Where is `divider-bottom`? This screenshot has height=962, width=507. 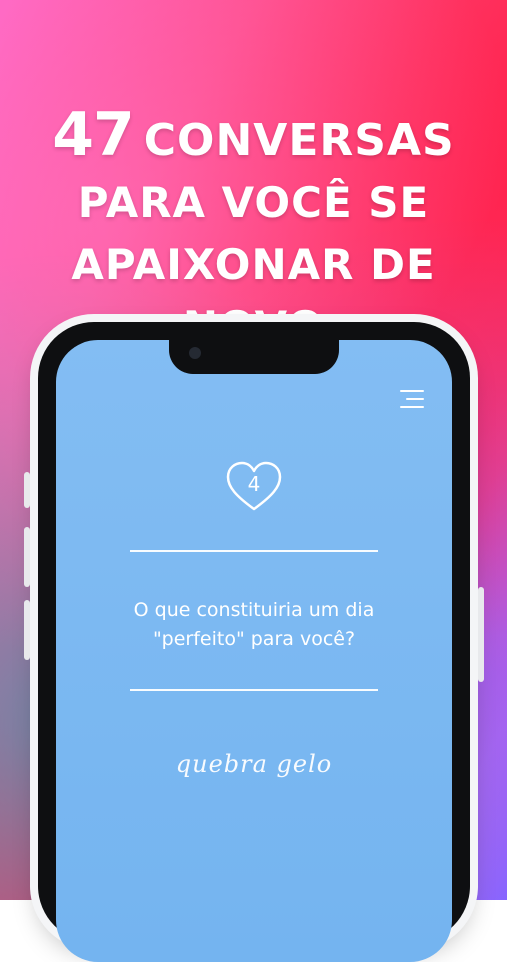
divider-bottom is located at coordinates (254, 690).